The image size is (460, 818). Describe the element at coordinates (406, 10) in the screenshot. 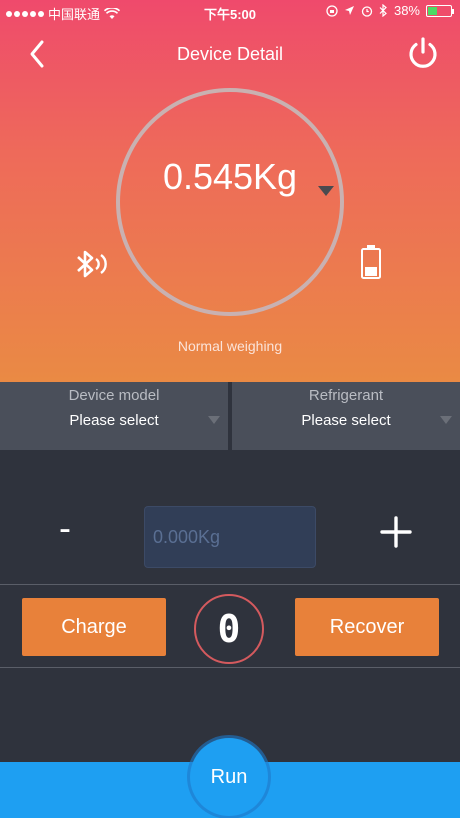

I see `battery-percent: 38%` at that location.